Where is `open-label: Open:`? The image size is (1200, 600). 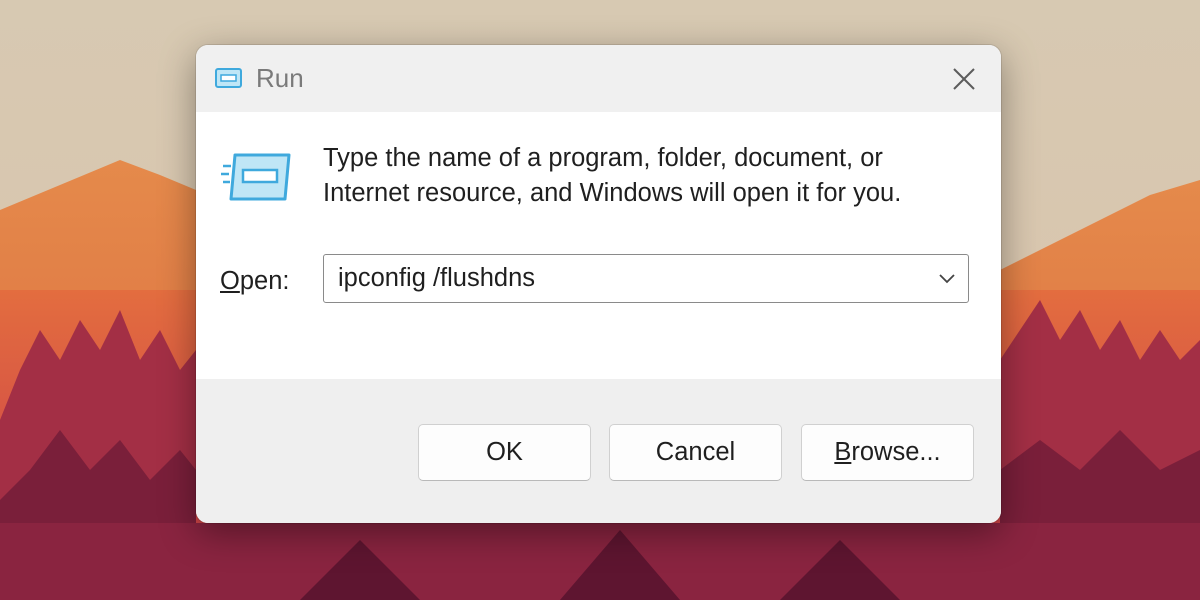 open-label: Open: is located at coordinates (254, 281).